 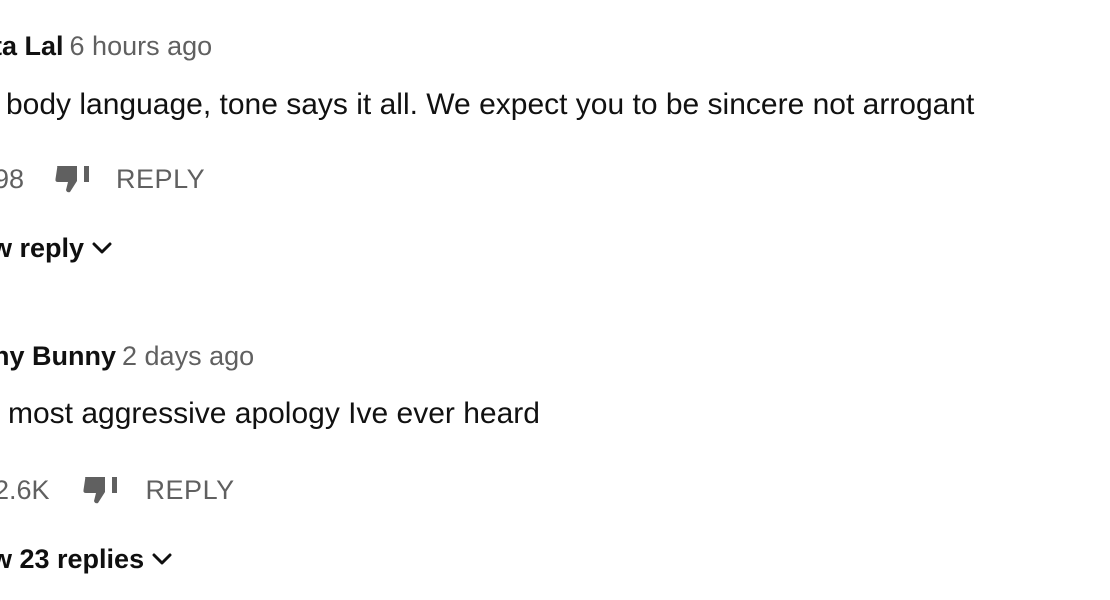 What do you see at coordinates (188, 356) in the screenshot?
I see `comment-timestamp: 2 days ago` at bounding box center [188, 356].